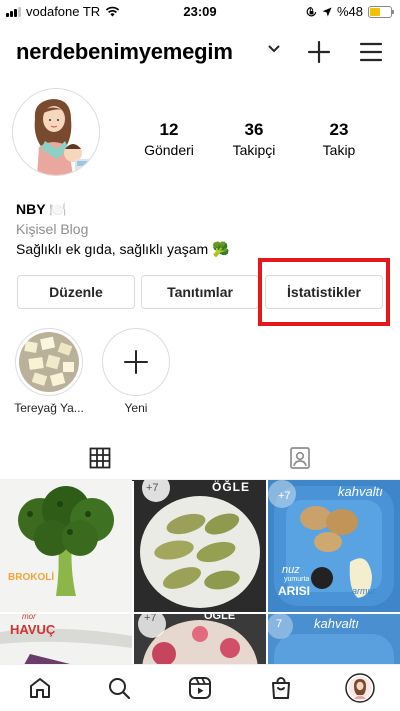 This screenshot has width=400, height=711. Describe the element at coordinates (294, 591) in the screenshot. I see `post-text: ARISI` at that location.